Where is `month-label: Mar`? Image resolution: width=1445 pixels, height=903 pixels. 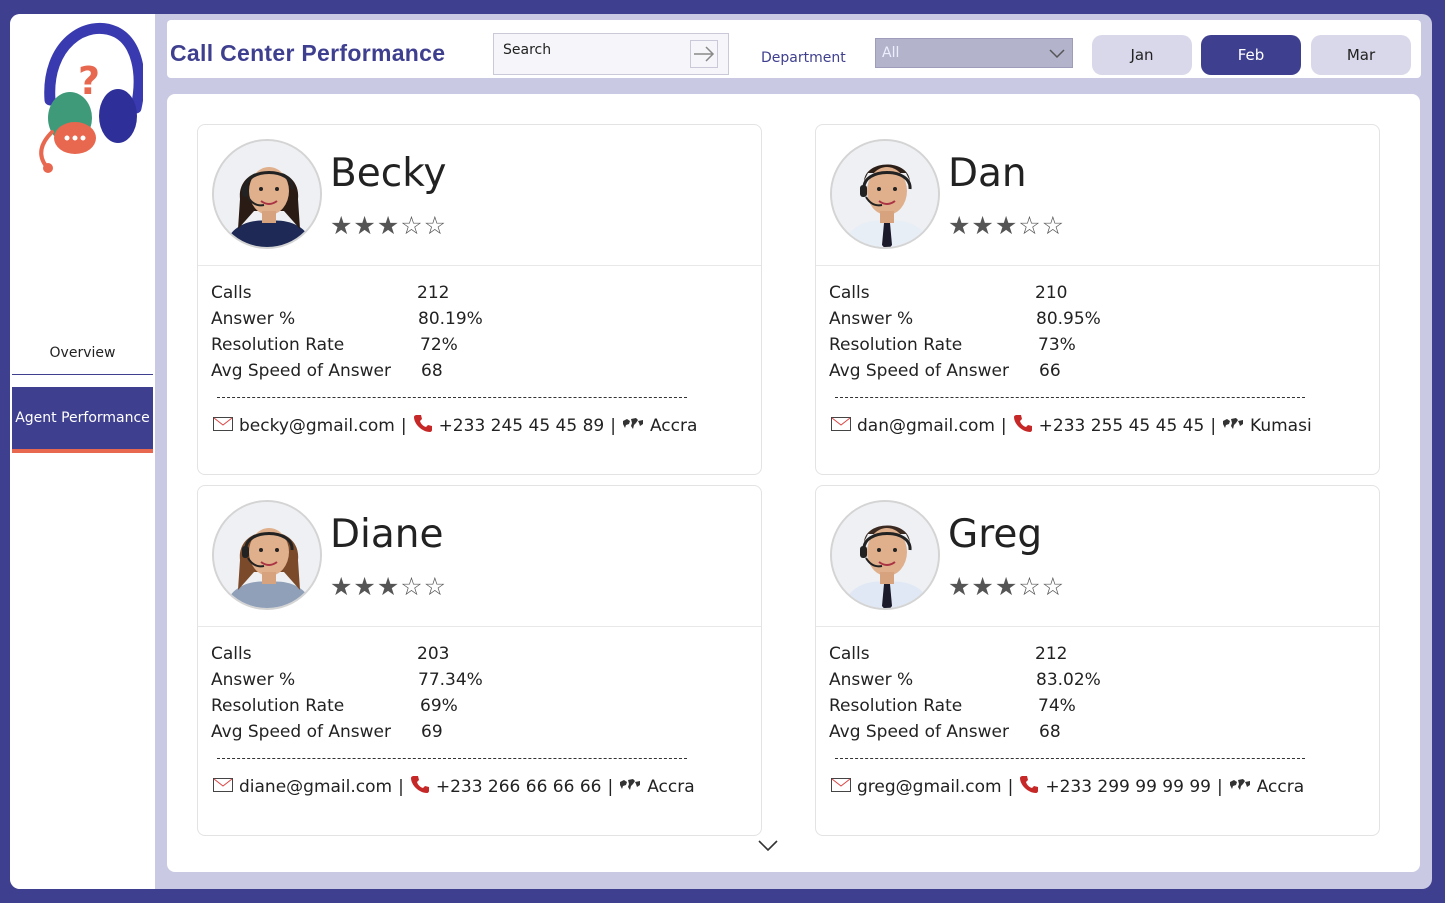 month-label: Mar is located at coordinates (1361, 55).